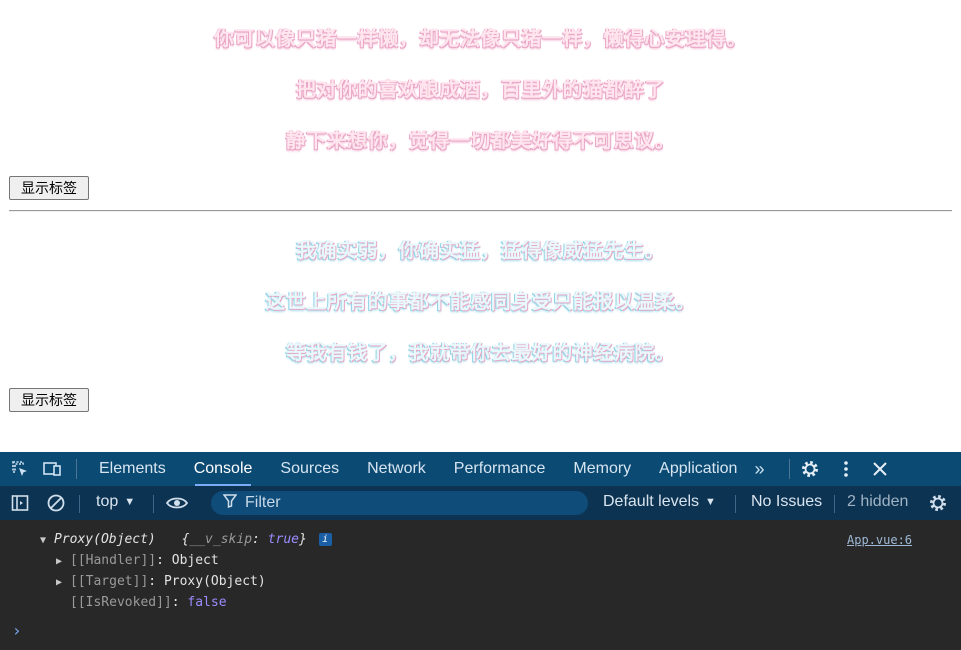 This screenshot has height=650, width=961. I want to click on object-property-row: [[IsRevoked]]: false, so click(148, 602).